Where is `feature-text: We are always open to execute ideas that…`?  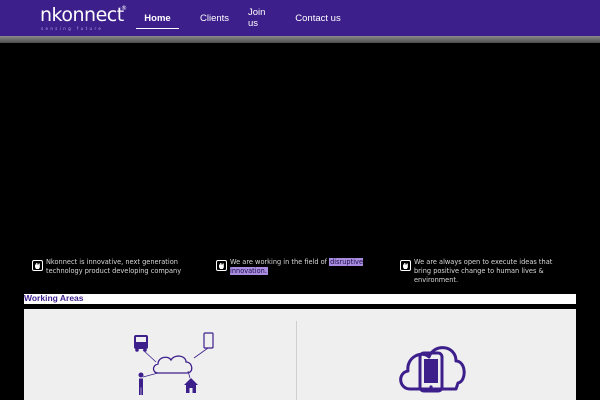
feature-text: We are always open to execute ideas that… is located at coordinates (483, 271).